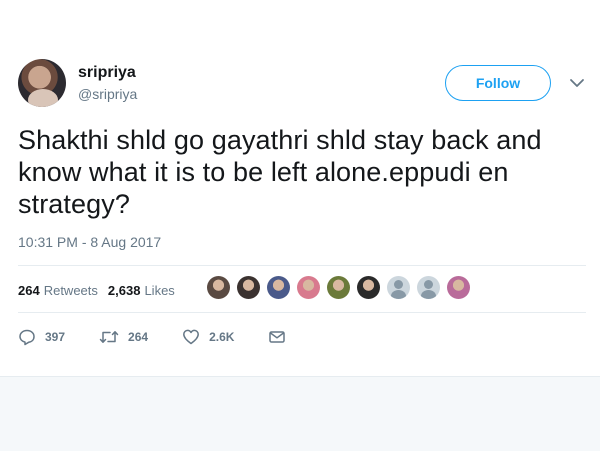 This screenshot has width=600, height=451. I want to click on author-name: sripriya, so click(107, 73).